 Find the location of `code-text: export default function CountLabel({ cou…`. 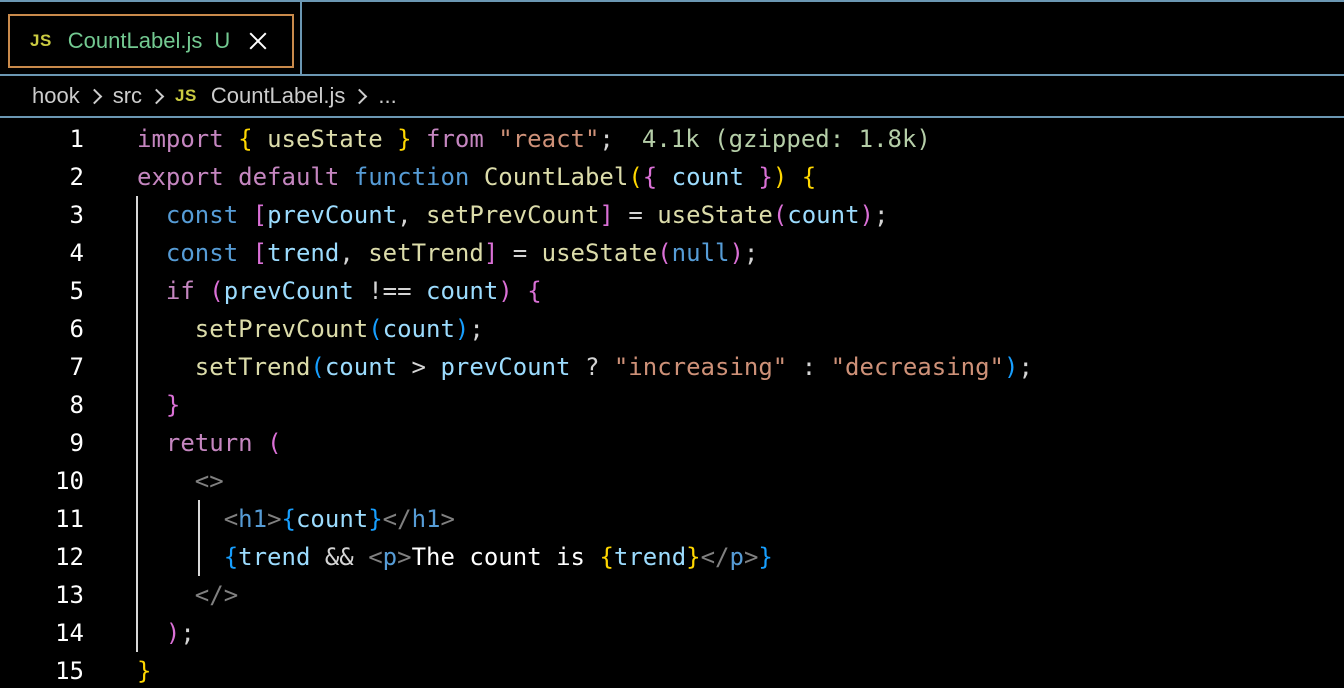

code-text: export default function CountLabel({ cou… is located at coordinates (477, 177).